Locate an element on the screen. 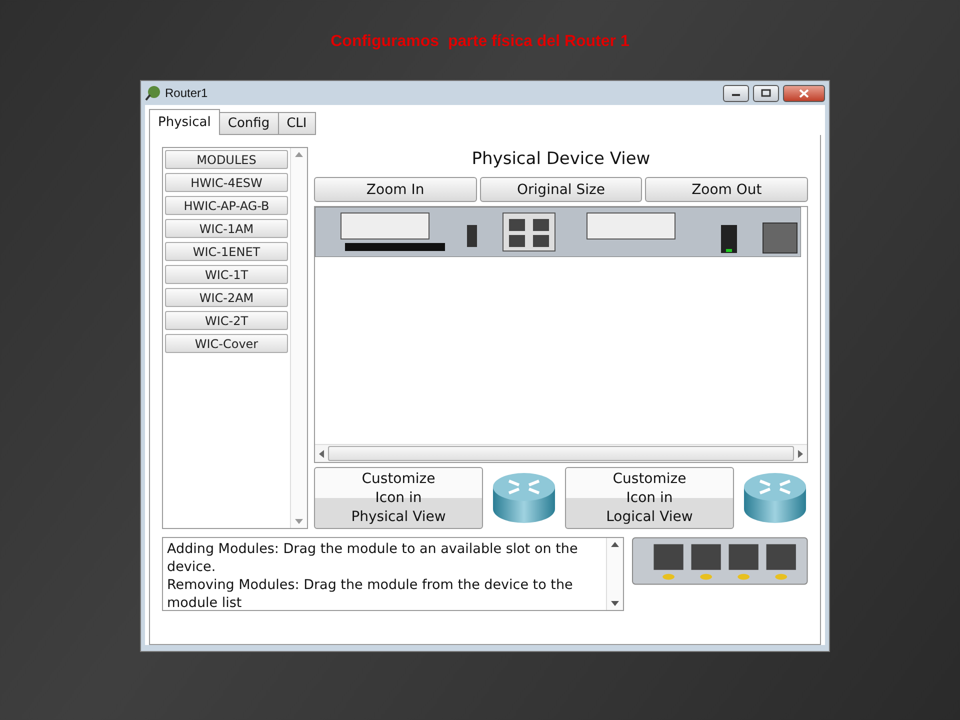 This screenshot has width=960, height=720. tab: CLI is located at coordinates (297, 123).